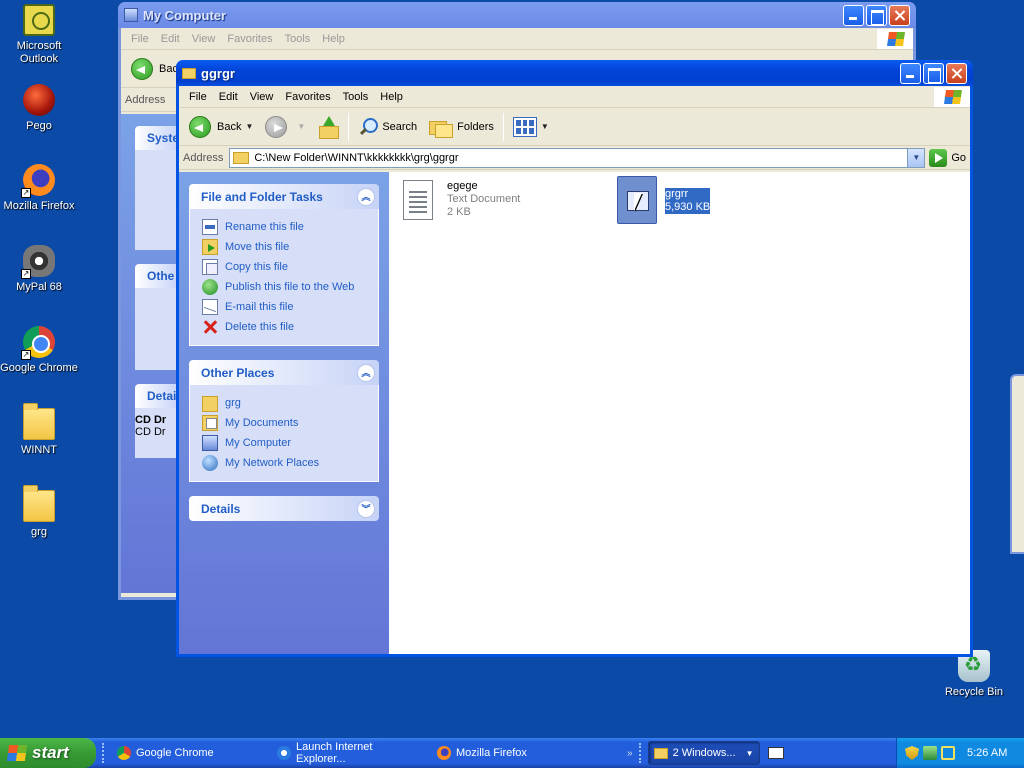 This screenshot has height=768, width=1024. I want to click on up-folder-button, so click(328, 127).